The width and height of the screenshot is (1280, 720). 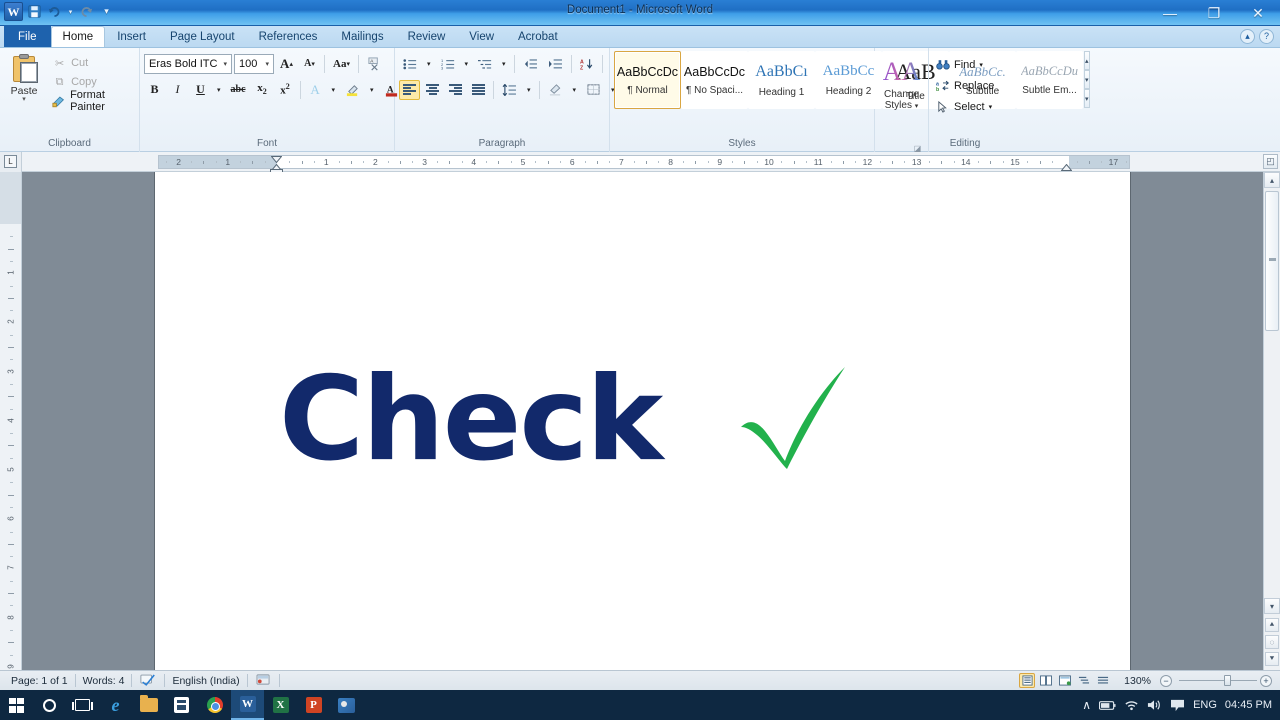 What do you see at coordinates (177, 90) in the screenshot?
I see `italic-button: I` at bounding box center [177, 90].